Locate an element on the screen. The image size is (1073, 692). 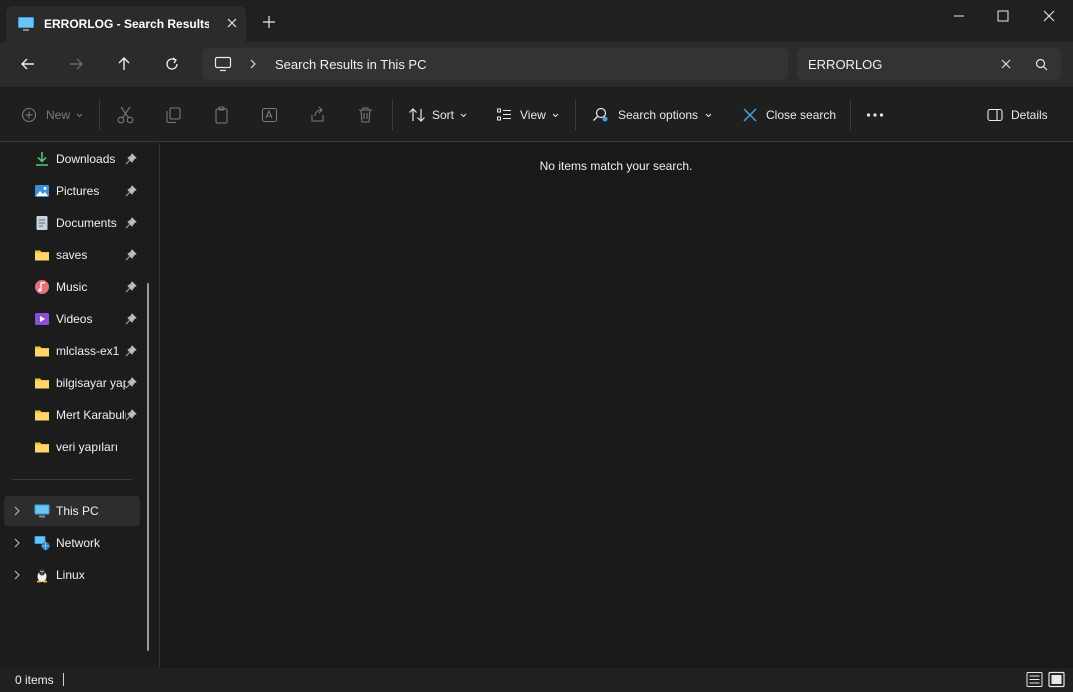
search-box: ERRORLOG is located at coordinates (929, 64).